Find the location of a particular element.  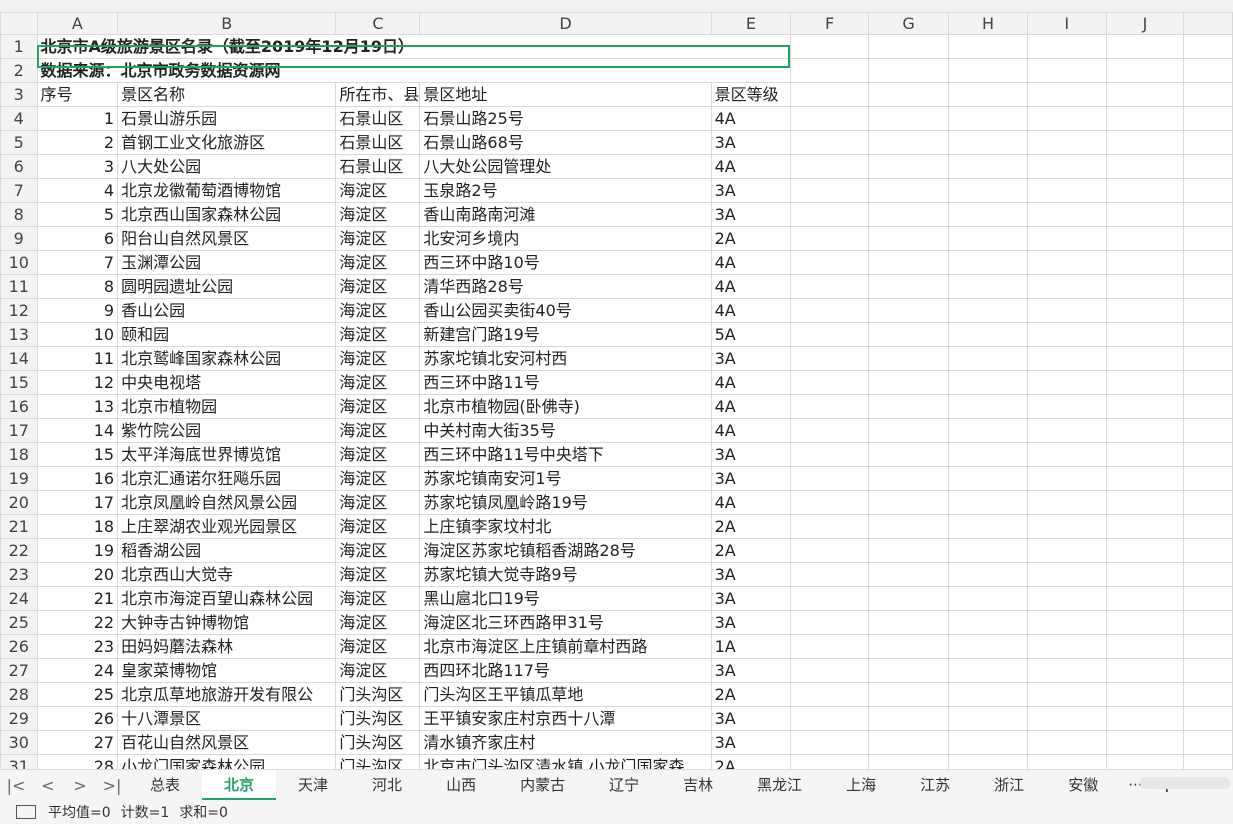

cell-no: 16 is located at coordinates (77, 478).